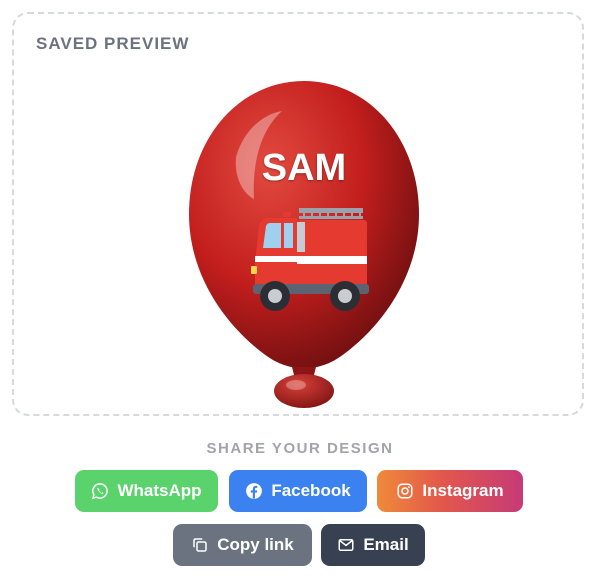  Describe the element at coordinates (159, 490) in the screenshot. I see `whatsapp-label: WhatsApp` at that location.